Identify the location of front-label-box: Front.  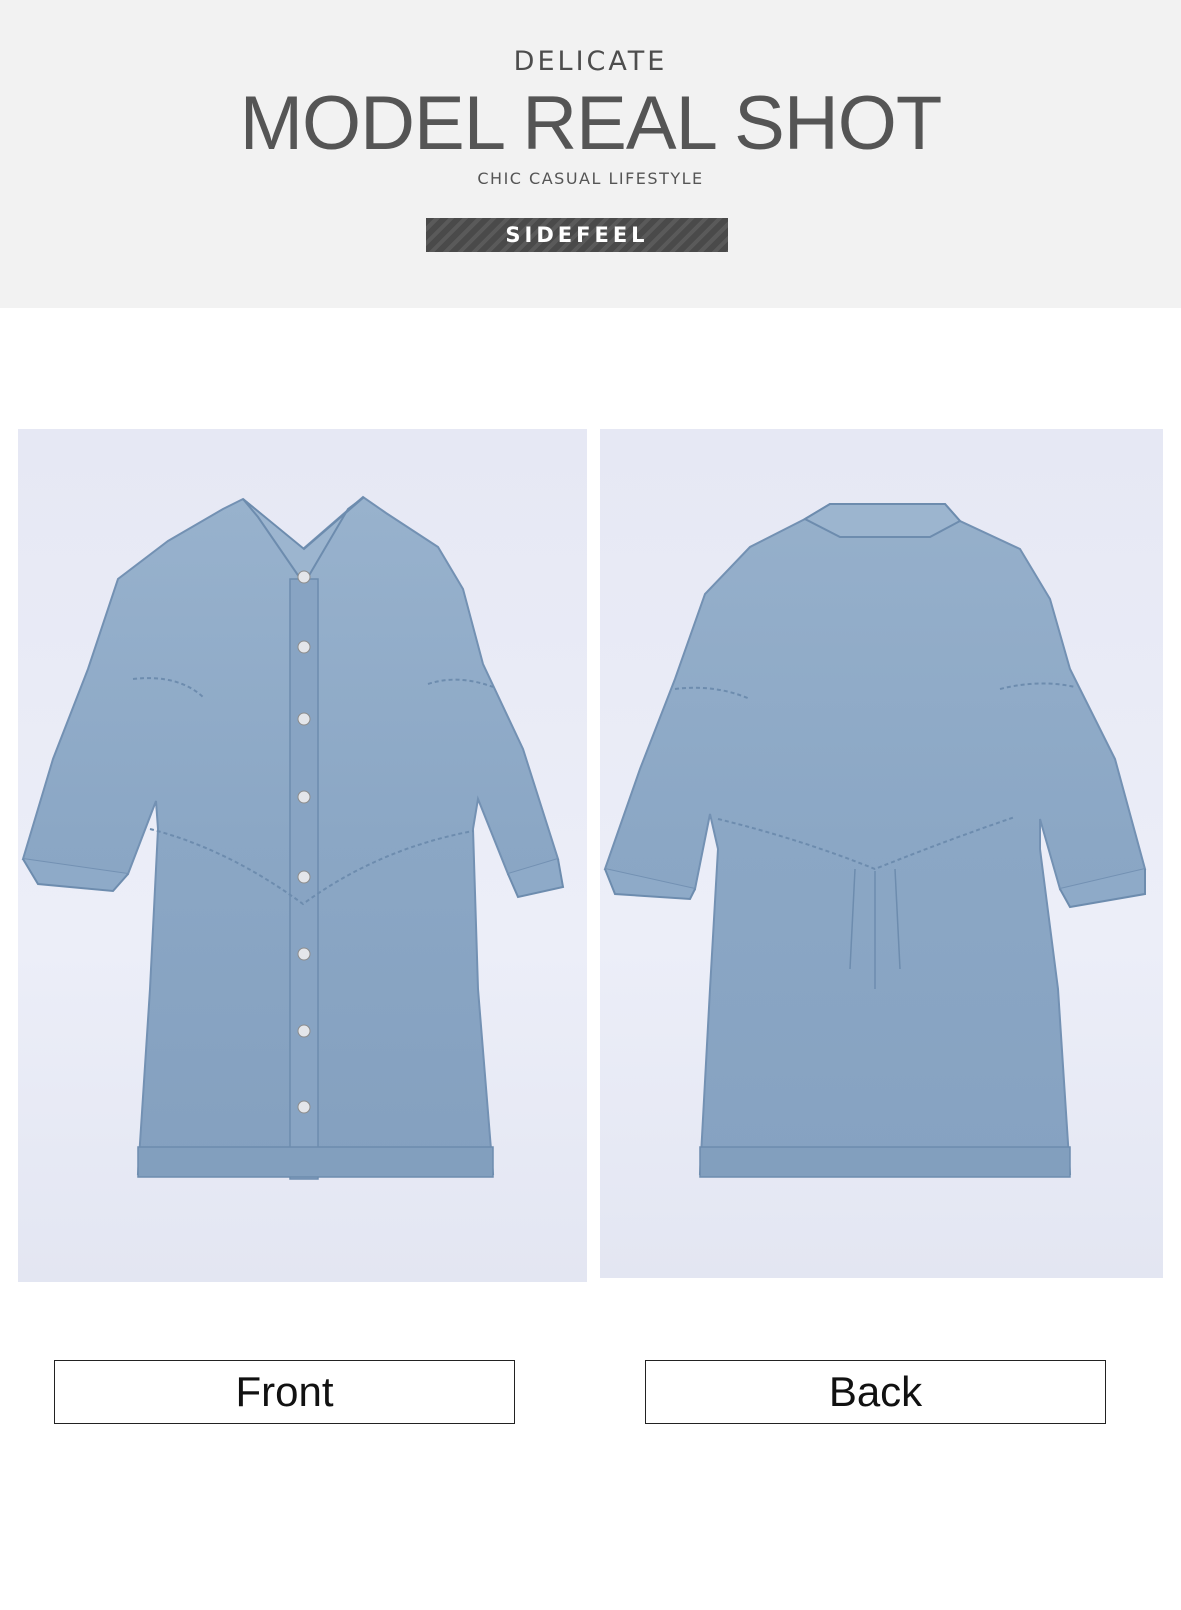
(284, 1392).